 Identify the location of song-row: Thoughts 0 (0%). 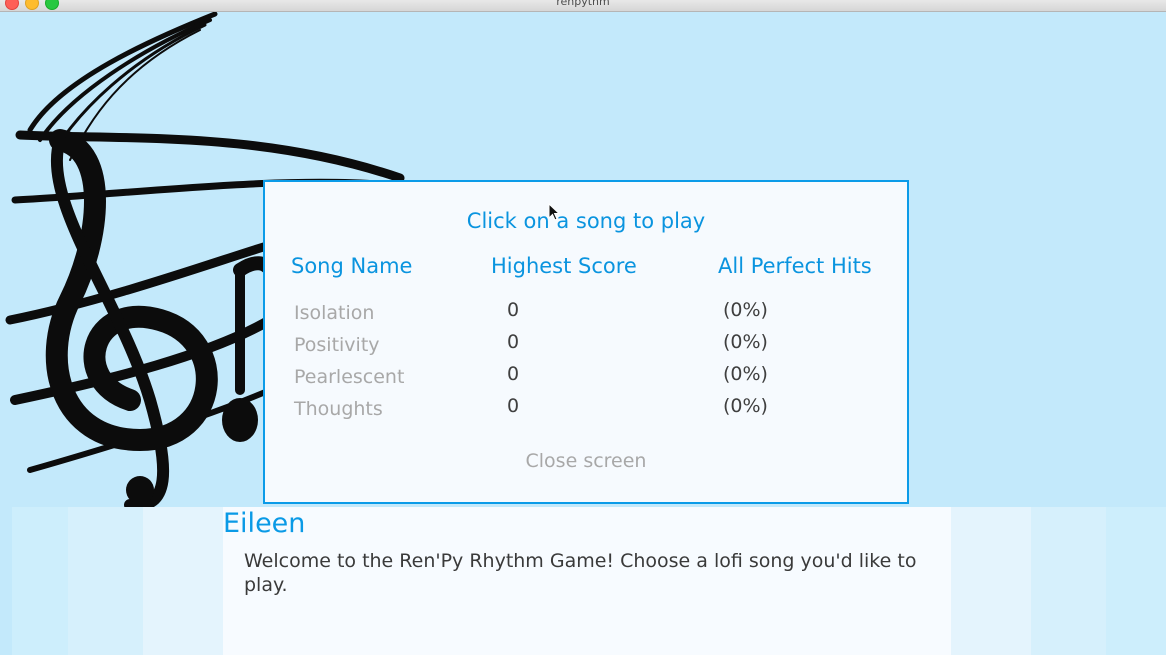
(586, 411).